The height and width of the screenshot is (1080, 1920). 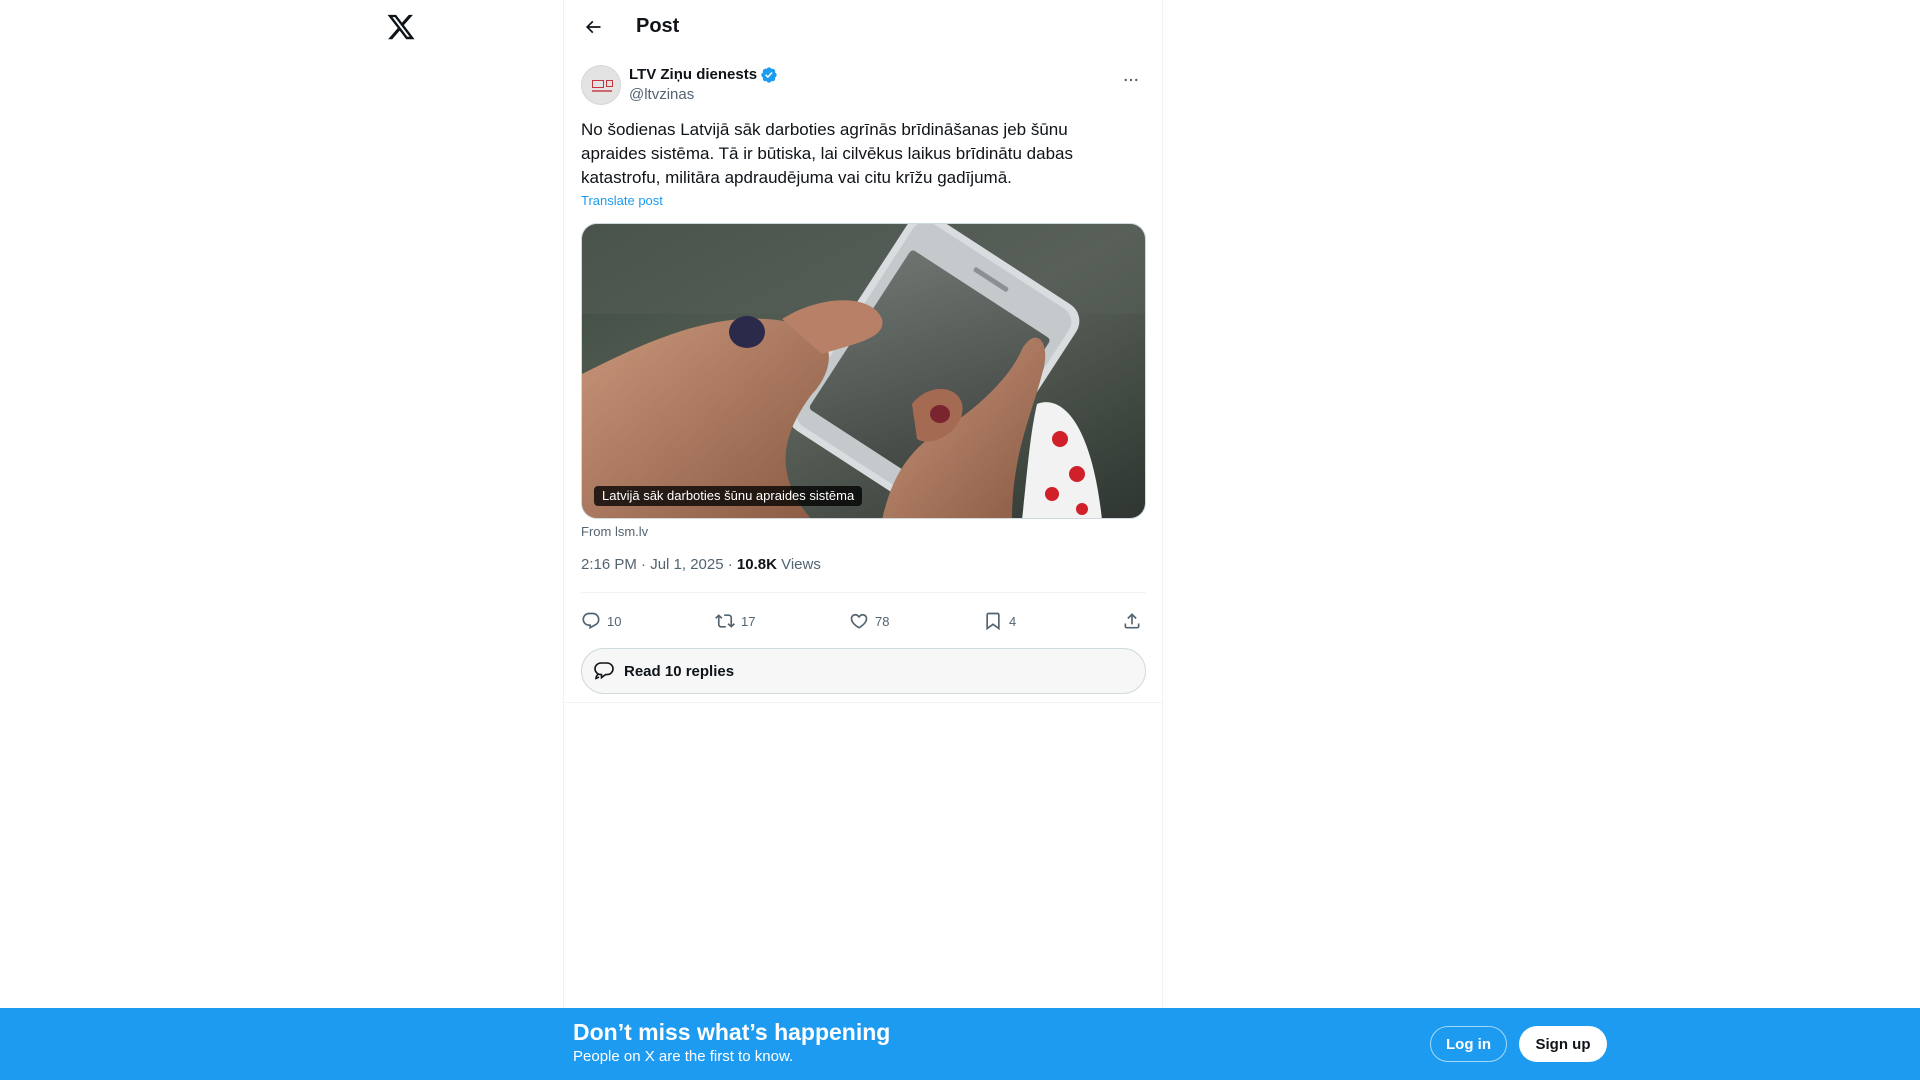 What do you see at coordinates (1013, 621) in the screenshot?
I see `bookmark-count: 4` at bounding box center [1013, 621].